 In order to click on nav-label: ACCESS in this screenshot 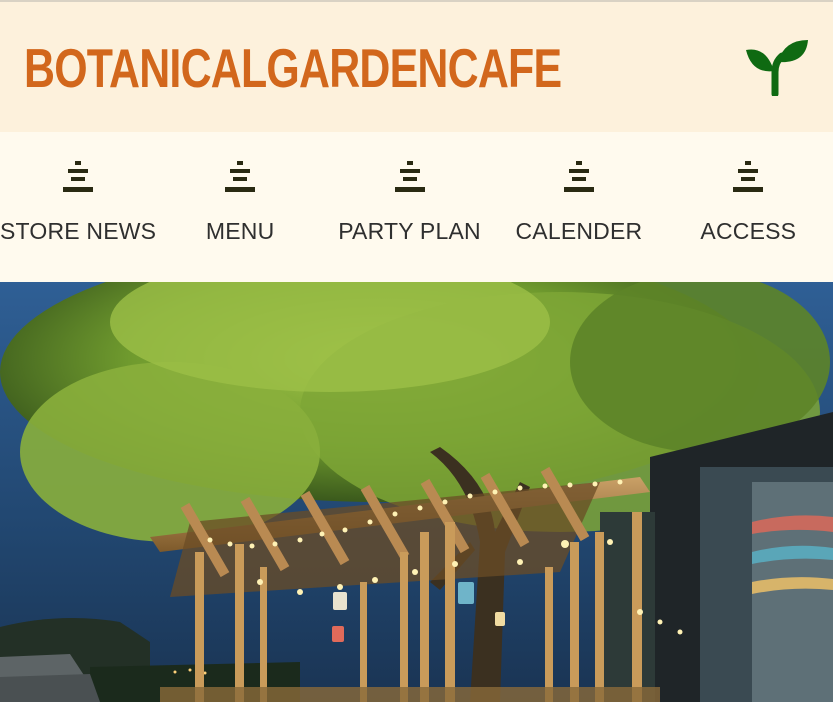, I will do `click(748, 231)`.